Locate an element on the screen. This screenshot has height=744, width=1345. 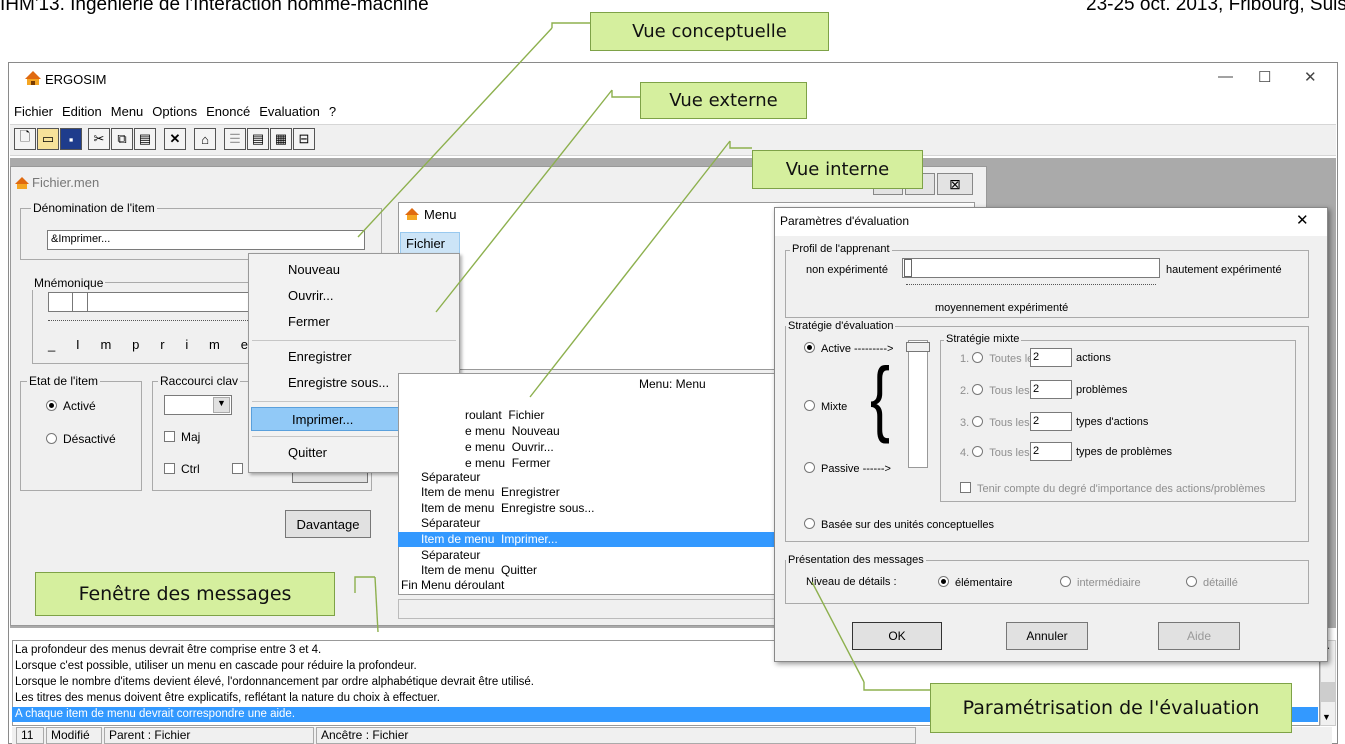
print-icon: ⌂ is located at coordinates (205, 139).